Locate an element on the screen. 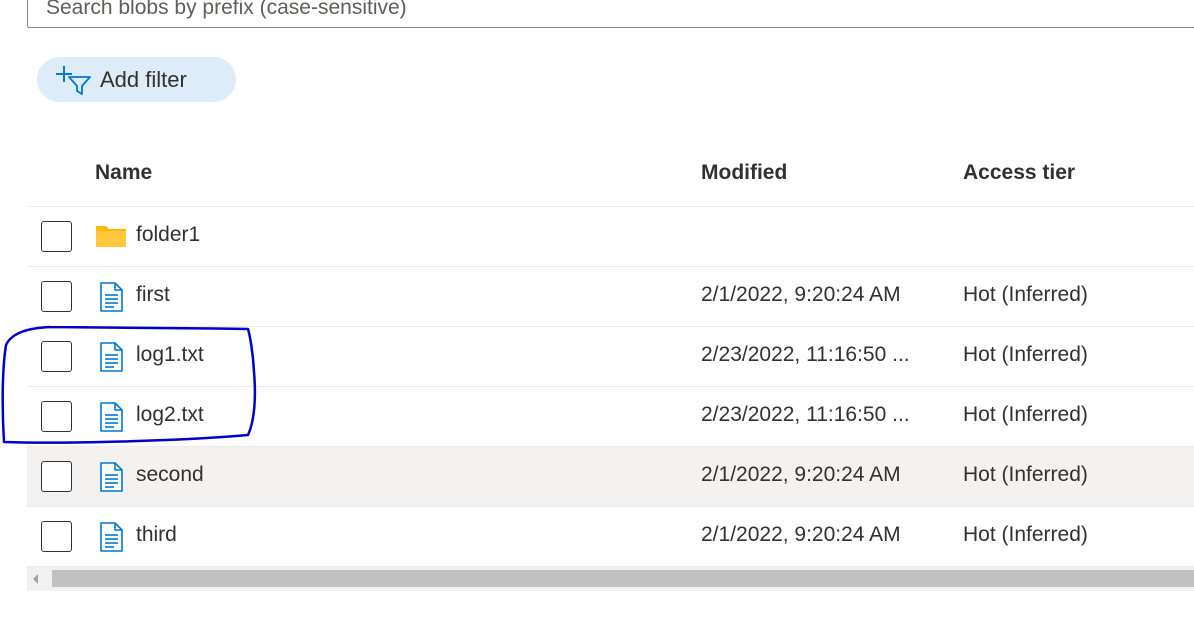 The width and height of the screenshot is (1194, 632). search-box is located at coordinates (610, 14).